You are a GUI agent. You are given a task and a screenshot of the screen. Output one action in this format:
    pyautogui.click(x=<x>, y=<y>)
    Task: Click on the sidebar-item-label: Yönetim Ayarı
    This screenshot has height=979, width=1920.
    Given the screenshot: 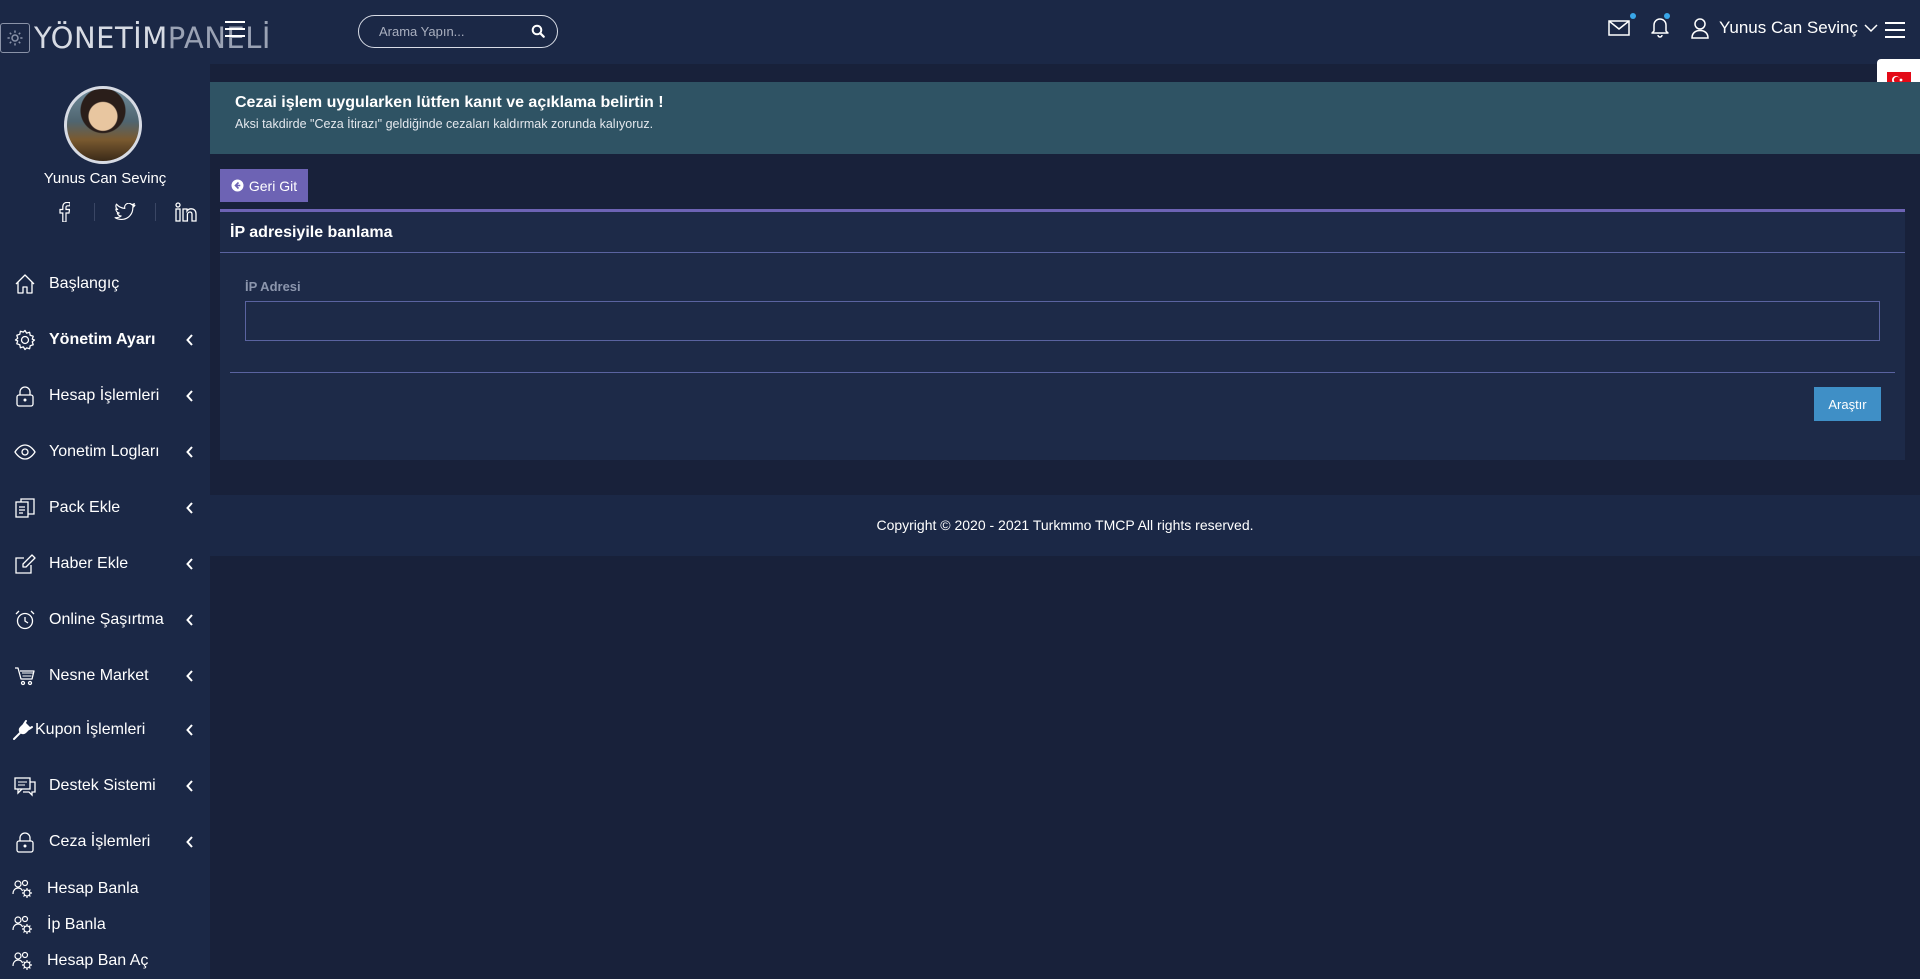 What is the action you would take?
    pyautogui.click(x=102, y=339)
    